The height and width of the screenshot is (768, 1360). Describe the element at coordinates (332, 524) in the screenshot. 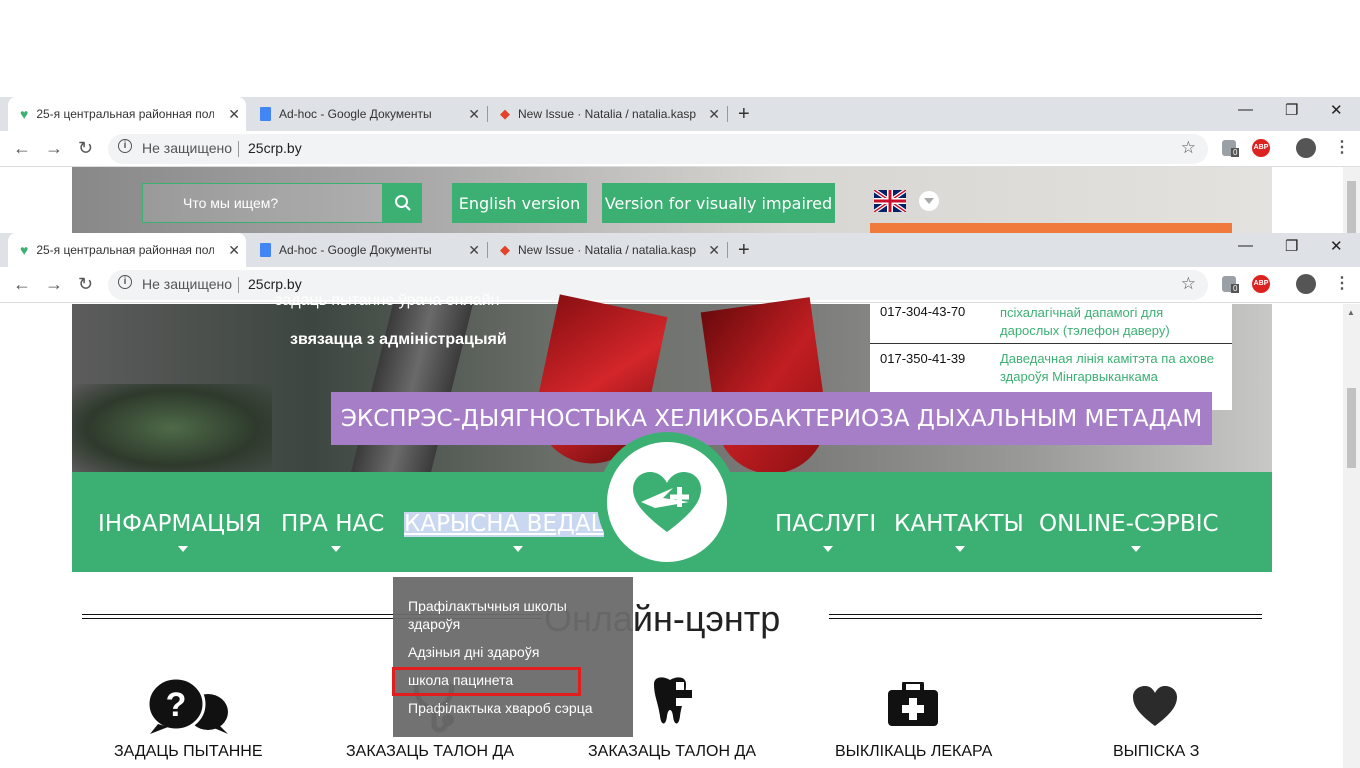

I see `nav-about: ПРА НАС` at that location.